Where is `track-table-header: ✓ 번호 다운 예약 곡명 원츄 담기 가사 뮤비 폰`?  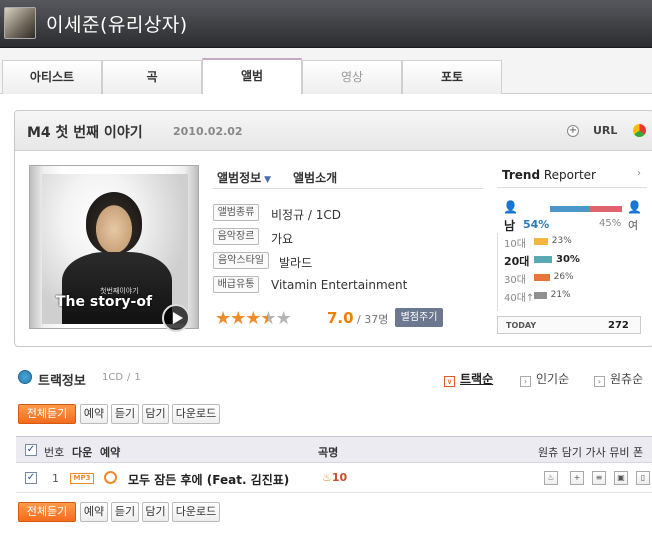 track-table-header: ✓ 번호 다운 예약 곡명 원츄 담기 가사 뮤비 폰 is located at coordinates (334, 449).